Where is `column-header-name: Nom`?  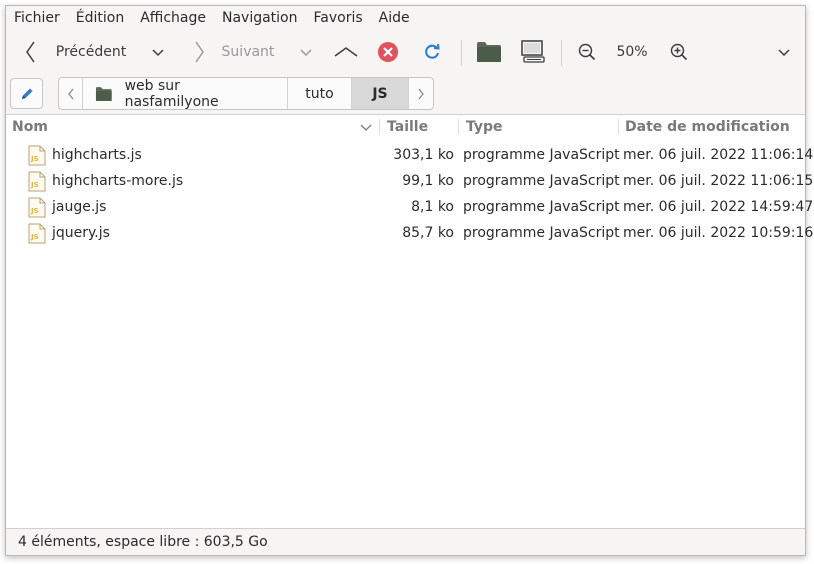 column-header-name: Nom is located at coordinates (192, 127).